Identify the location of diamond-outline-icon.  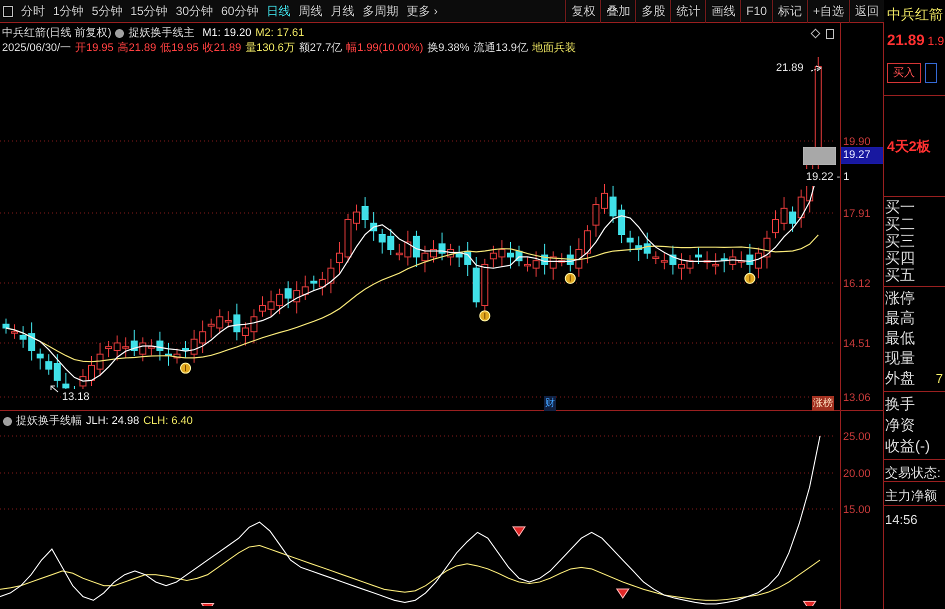
(815, 33).